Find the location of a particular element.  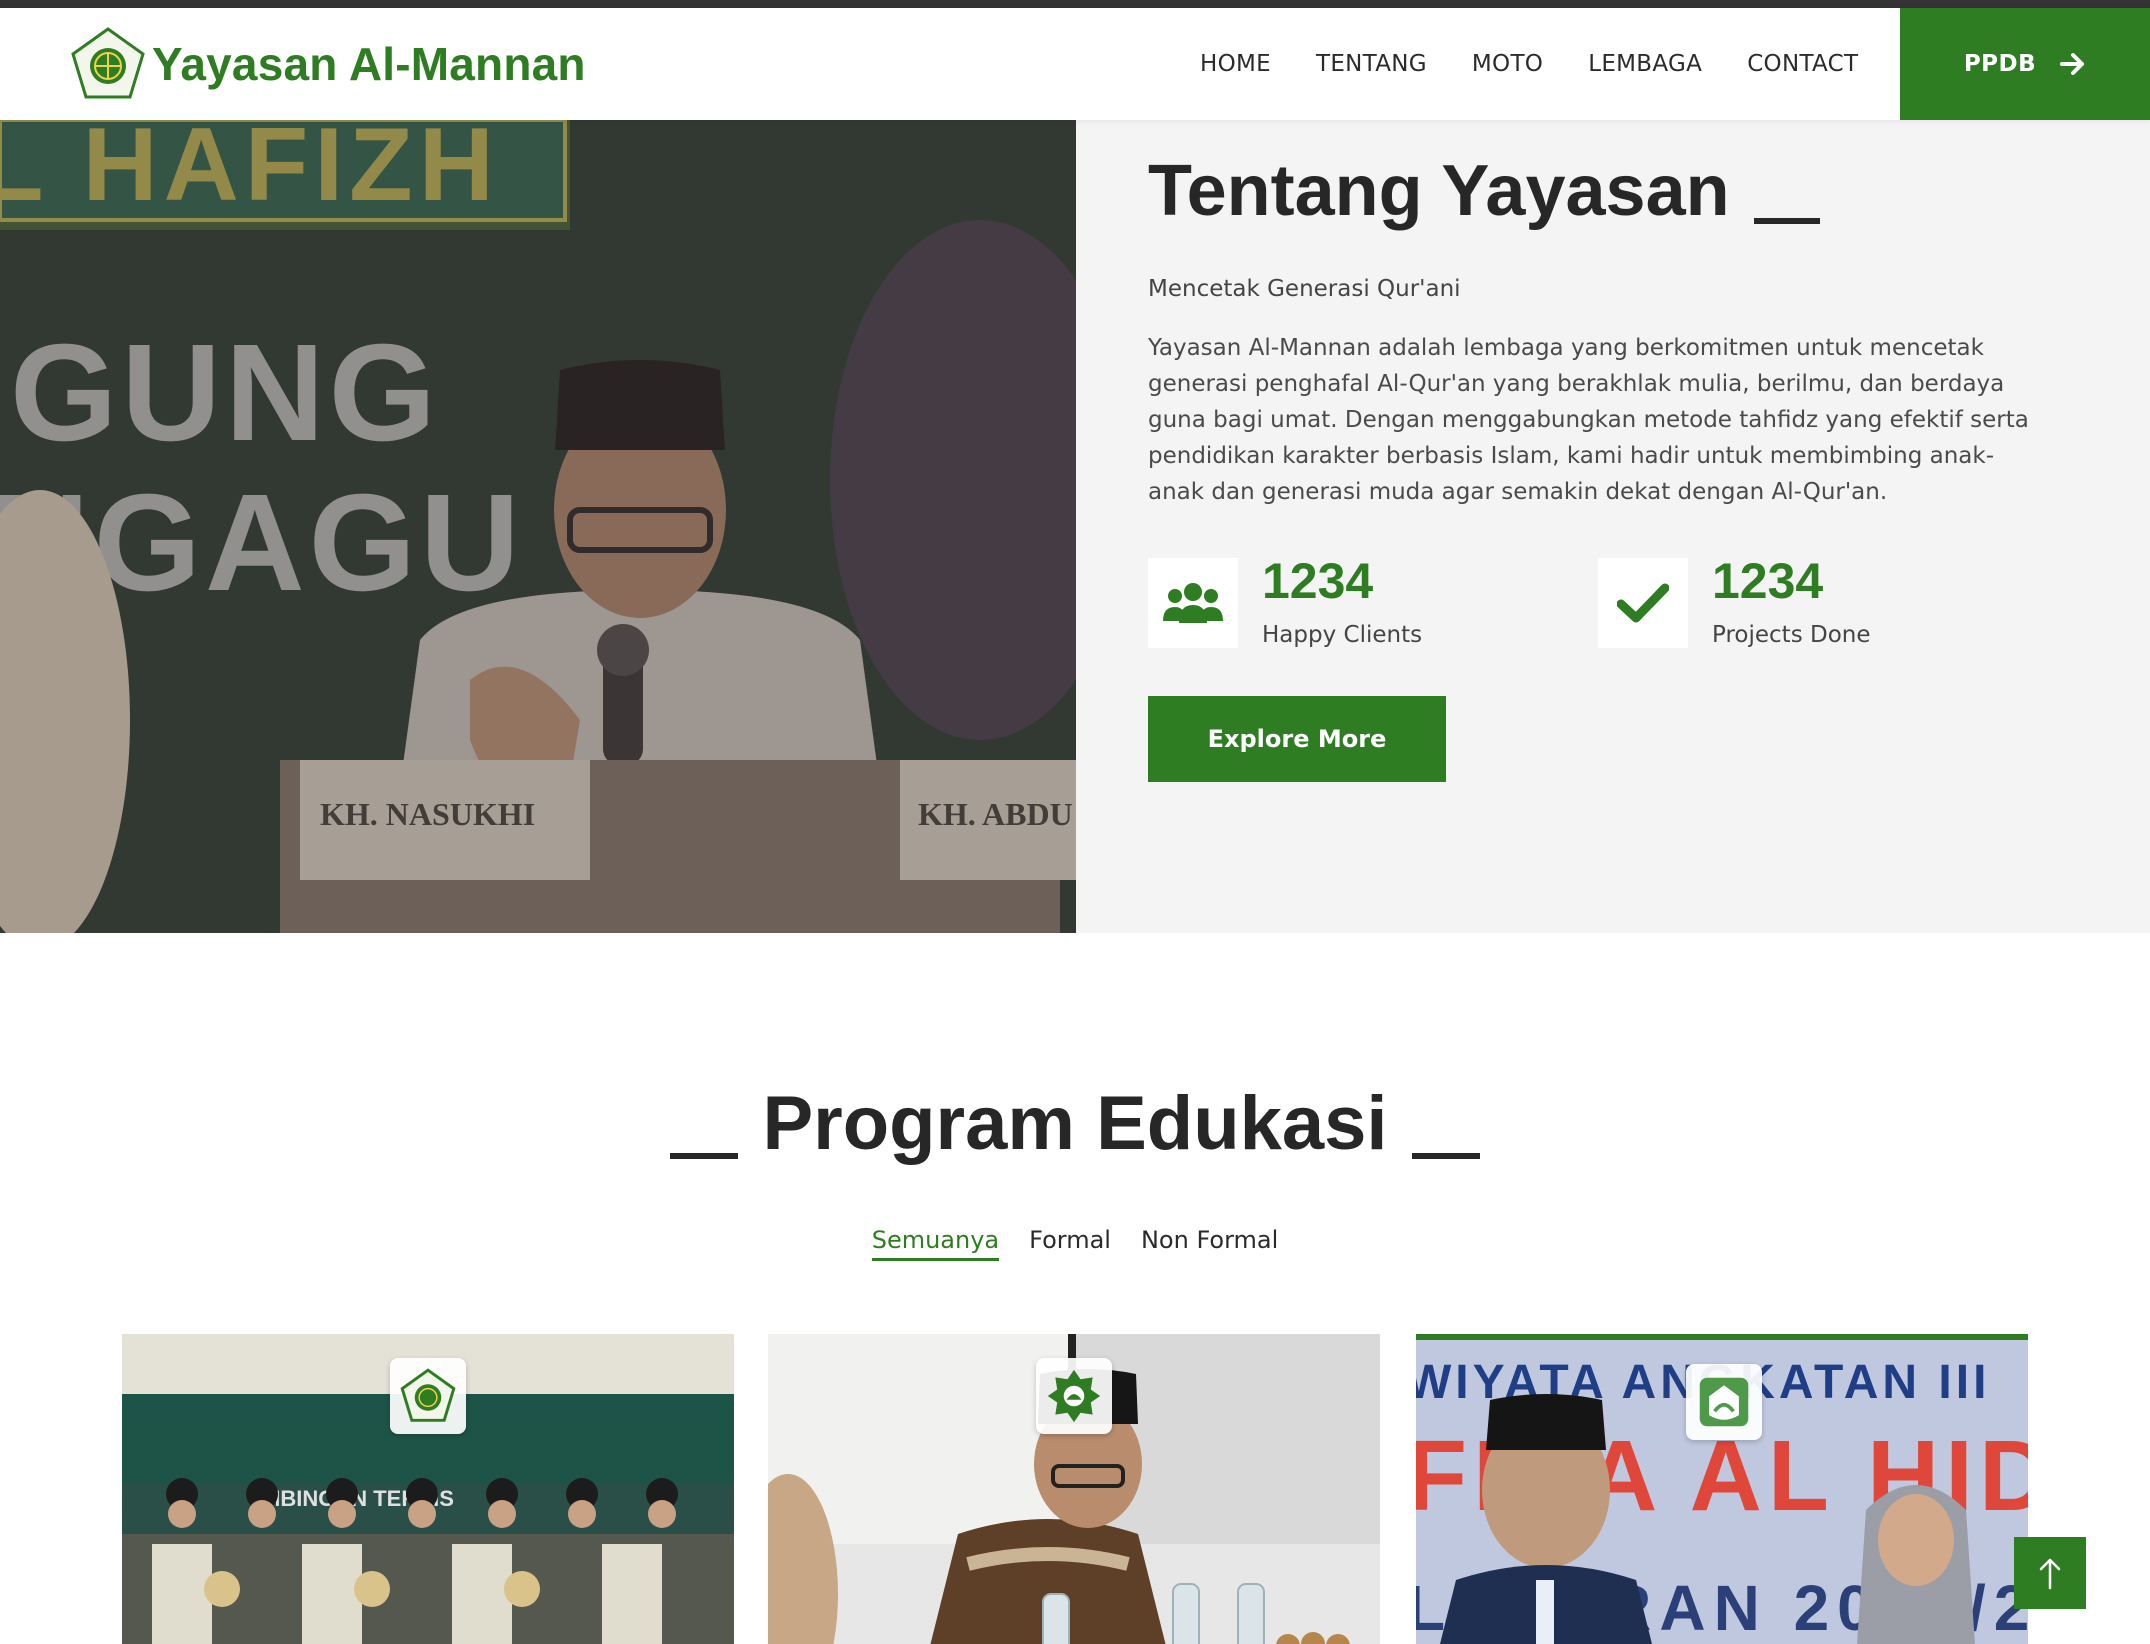

brand-name: Yayasan Al-Mannan is located at coordinates (369, 64).